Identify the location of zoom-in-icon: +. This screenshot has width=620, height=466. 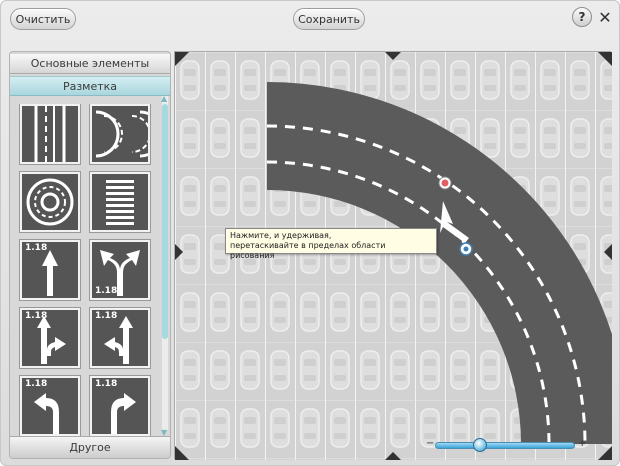
(582, 443).